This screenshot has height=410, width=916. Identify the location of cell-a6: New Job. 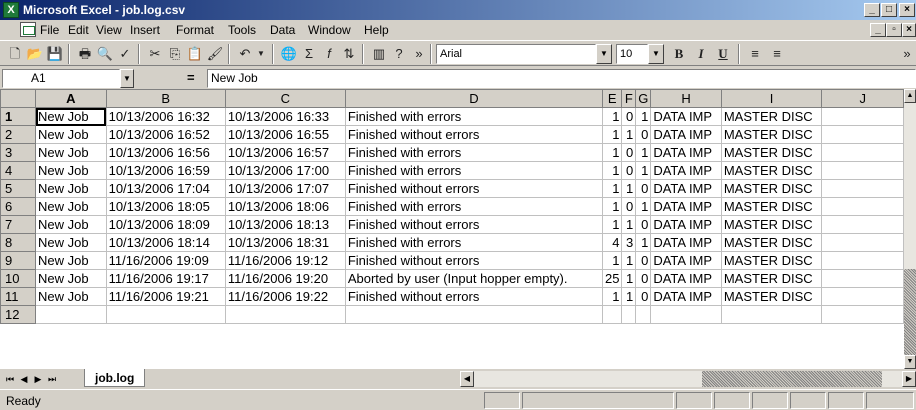
(71, 206).